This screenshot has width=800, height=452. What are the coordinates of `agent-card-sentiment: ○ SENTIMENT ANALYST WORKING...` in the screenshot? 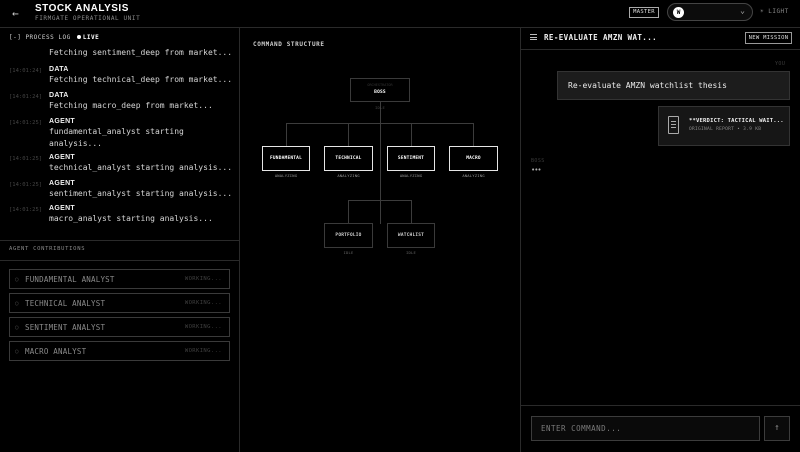 It's located at (119, 327).